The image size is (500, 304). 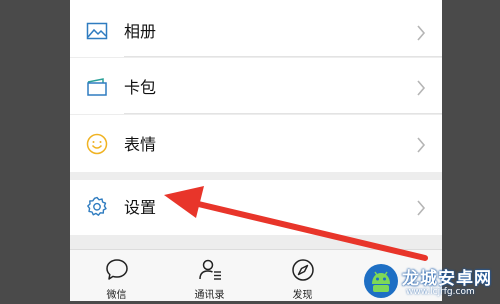 What do you see at coordinates (256, 28) in the screenshot?
I see `menu-item-album: 相册` at bounding box center [256, 28].